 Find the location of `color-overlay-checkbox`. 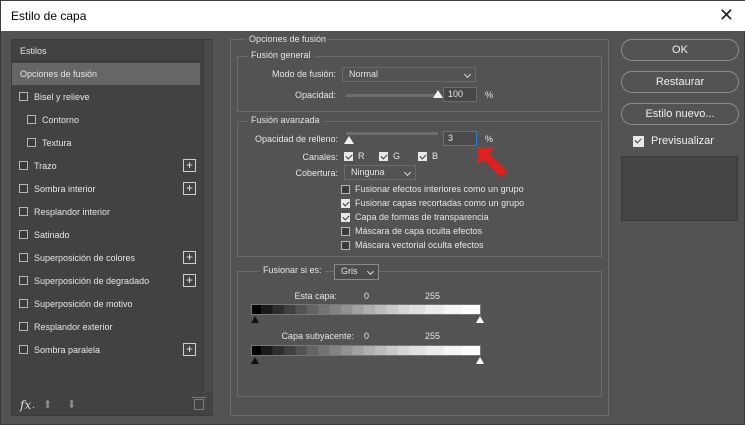

color-overlay-checkbox is located at coordinates (23, 257).